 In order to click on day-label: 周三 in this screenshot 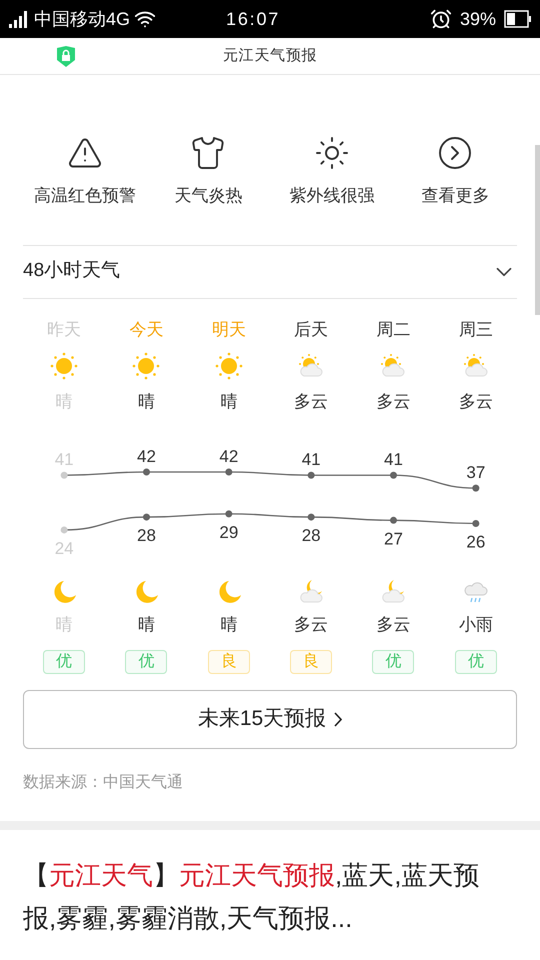, I will do `click(475, 329)`.